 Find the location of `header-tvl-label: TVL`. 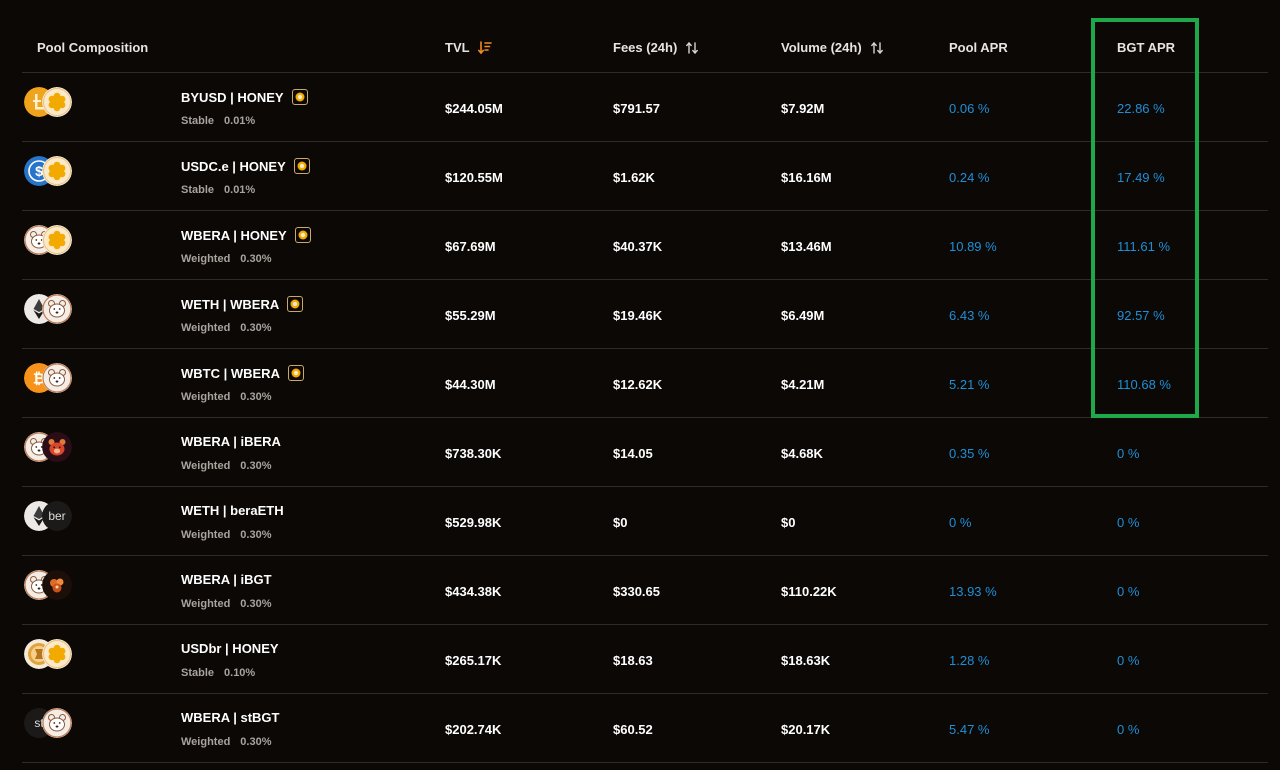

header-tvl-label: TVL is located at coordinates (457, 47).